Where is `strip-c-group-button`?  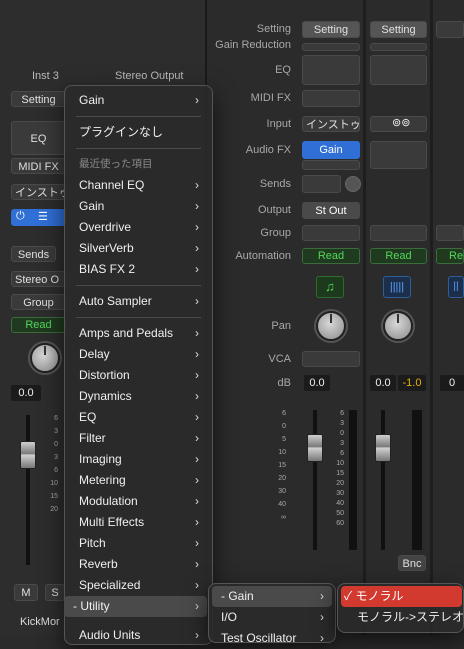 strip-c-group-button is located at coordinates (450, 233).